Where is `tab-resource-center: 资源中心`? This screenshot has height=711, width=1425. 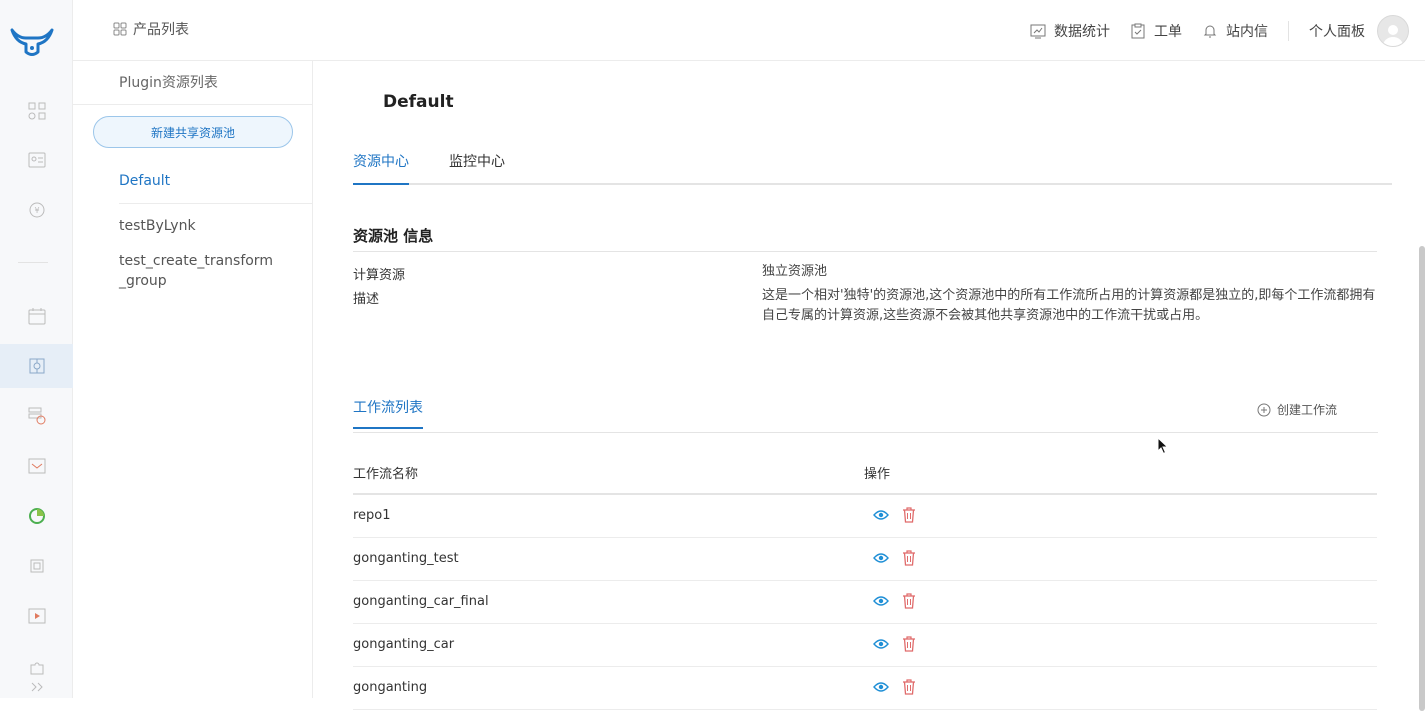 tab-resource-center: 资源中心 is located at coordinates (381, 168).